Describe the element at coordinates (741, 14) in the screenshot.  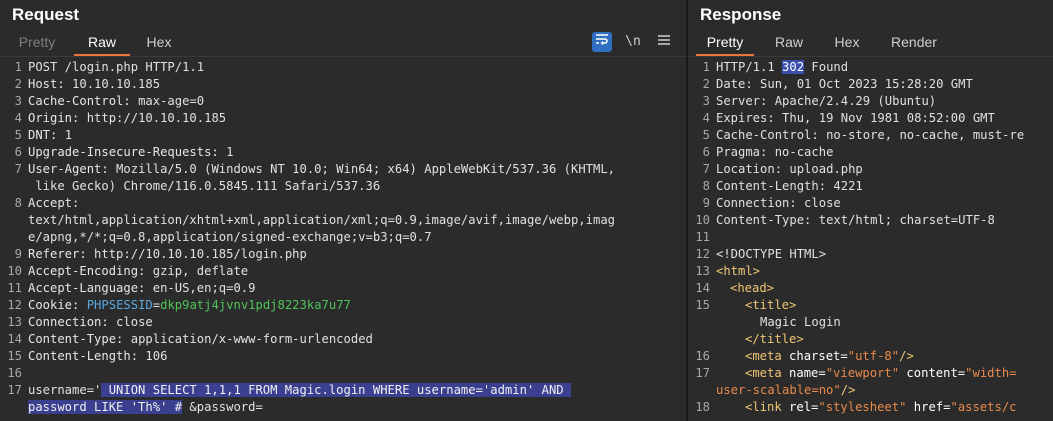
I see `response-title: Response` at that location.